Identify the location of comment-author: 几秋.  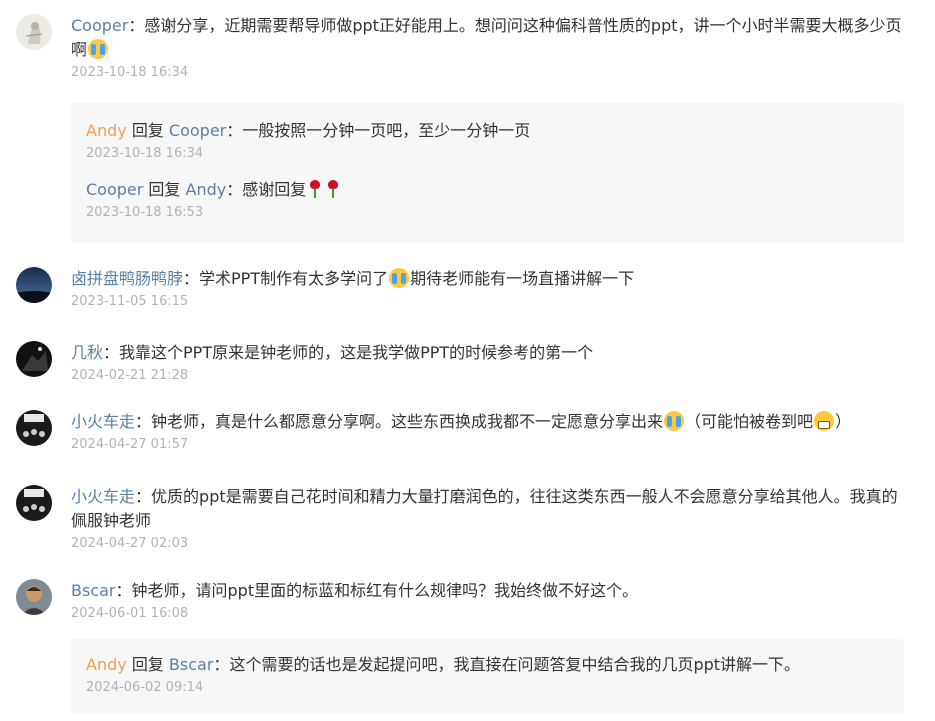
(87, 352).